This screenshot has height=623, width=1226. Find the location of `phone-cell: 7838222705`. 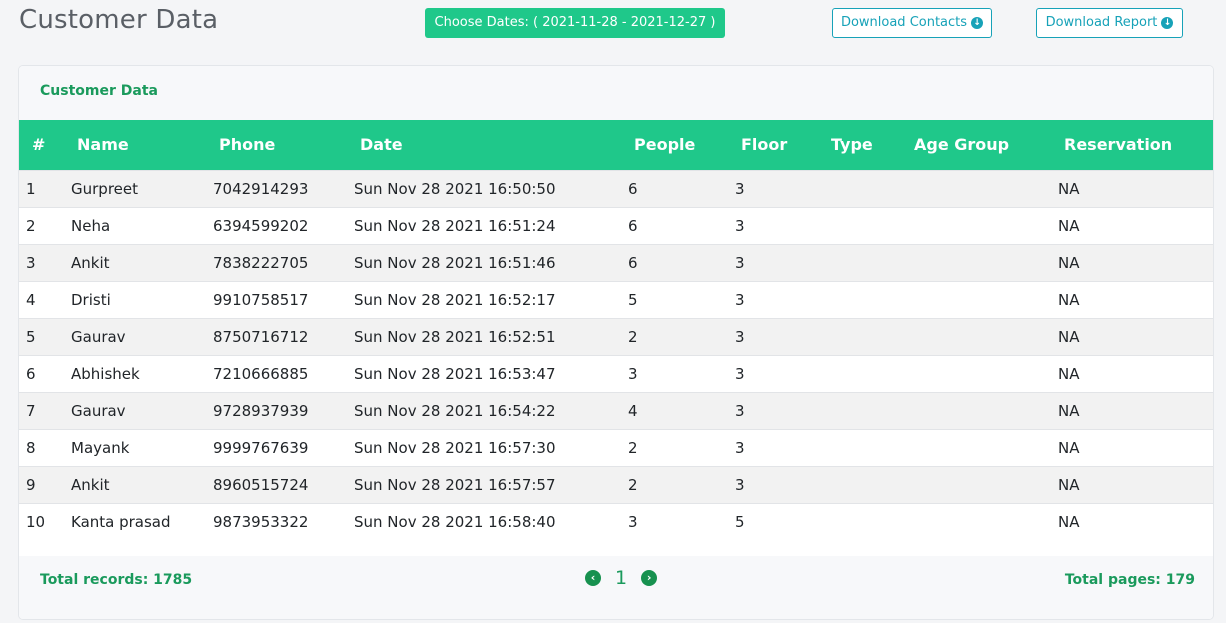

phone-cell: 7838222705 is located at coordinates (261, 262).